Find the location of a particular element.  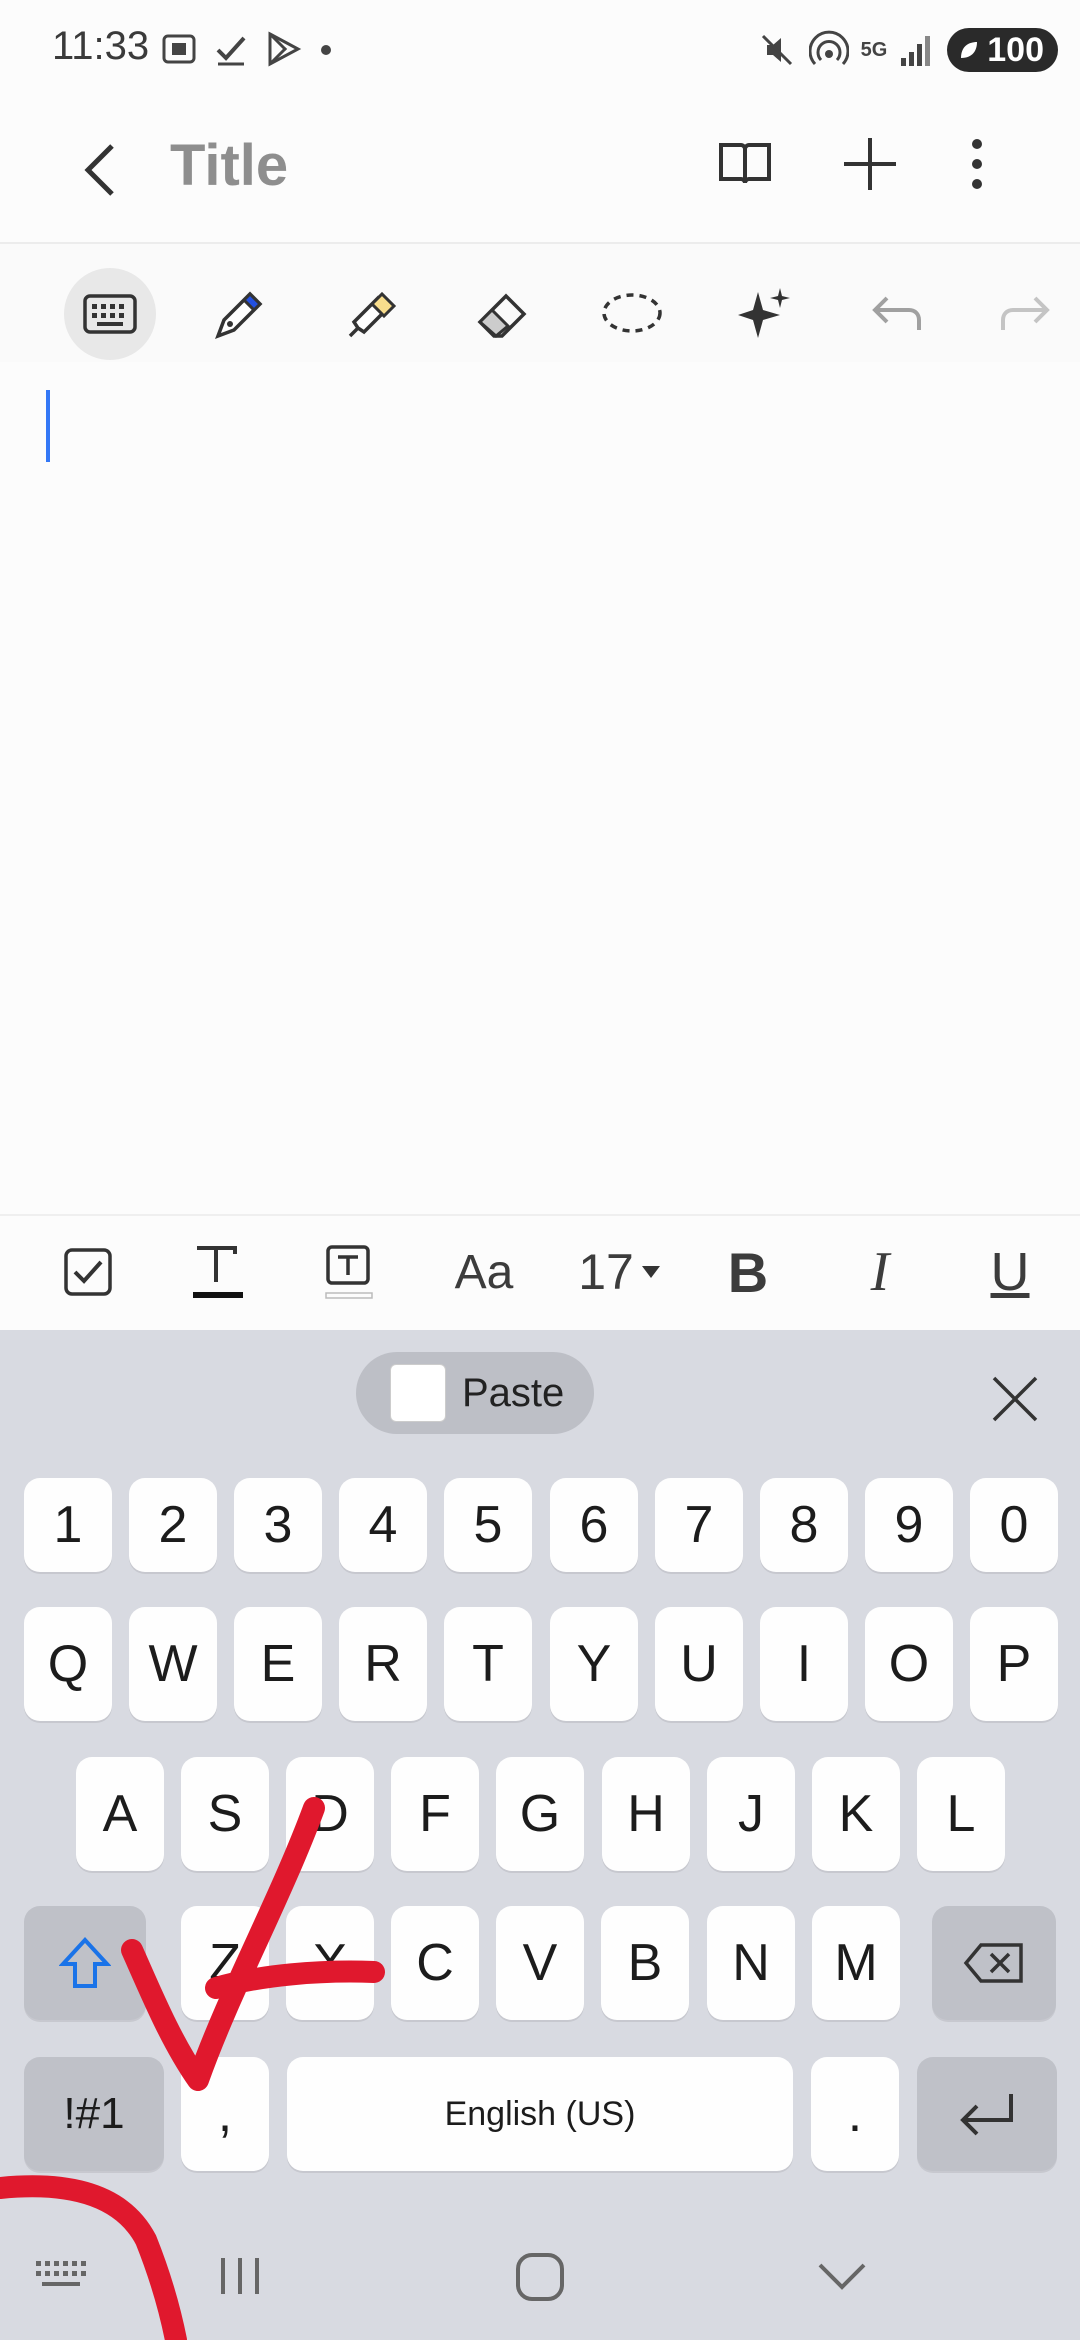

play-store-icon is located at coordinates (285, 49).